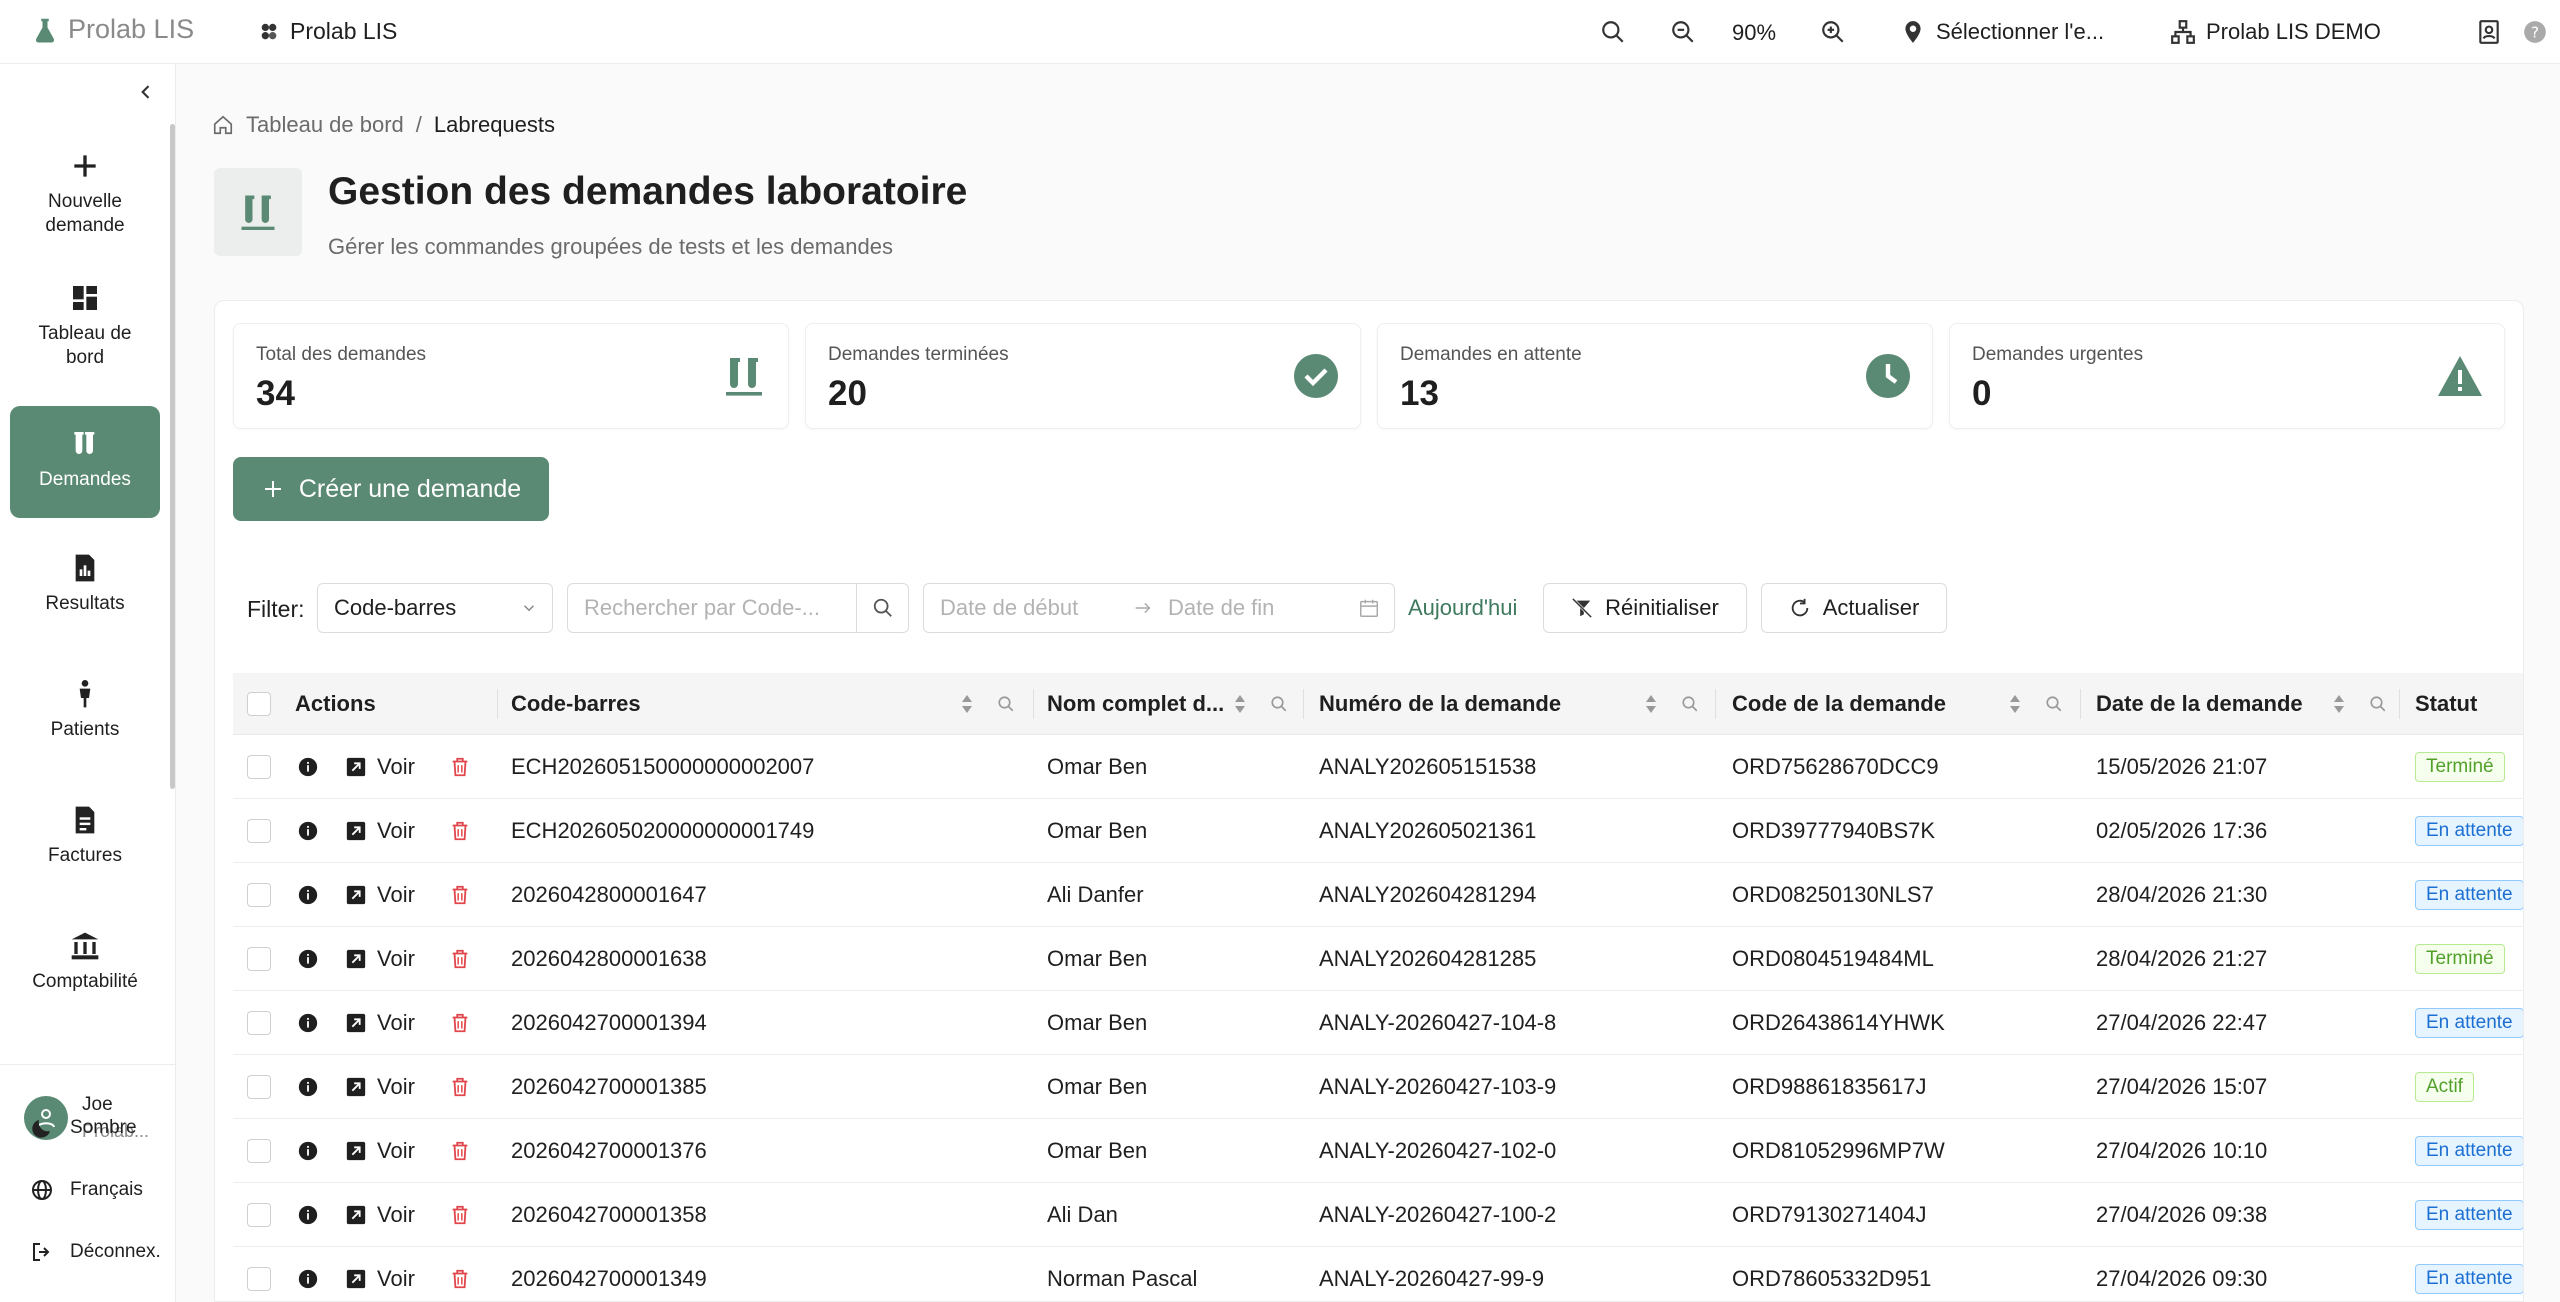  What do you see at coordinates (1833, 32) in the screenshot?
I see `zoom-in-button` at bounding box center [1833, 32].